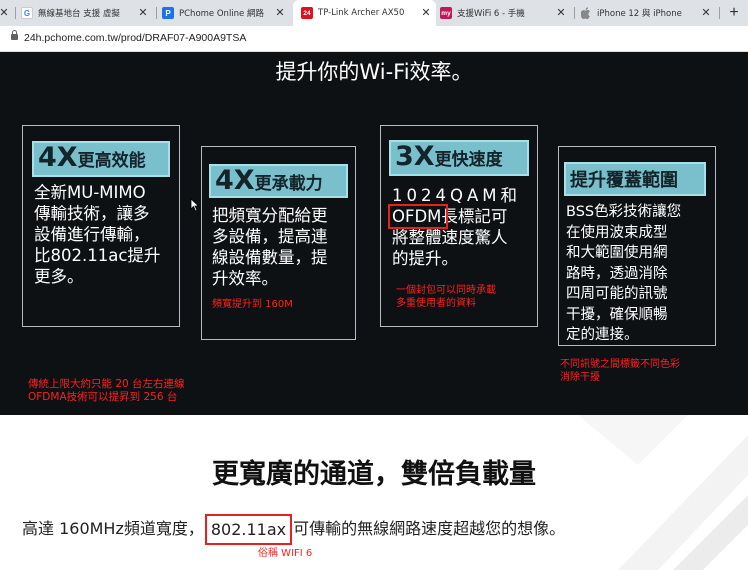 The height and width of the screenshot is (570, 748). Describe the element at coordinates (624, 180) in the screenshot. I see `badge-label: 提升覆蓋範圍` at that location.